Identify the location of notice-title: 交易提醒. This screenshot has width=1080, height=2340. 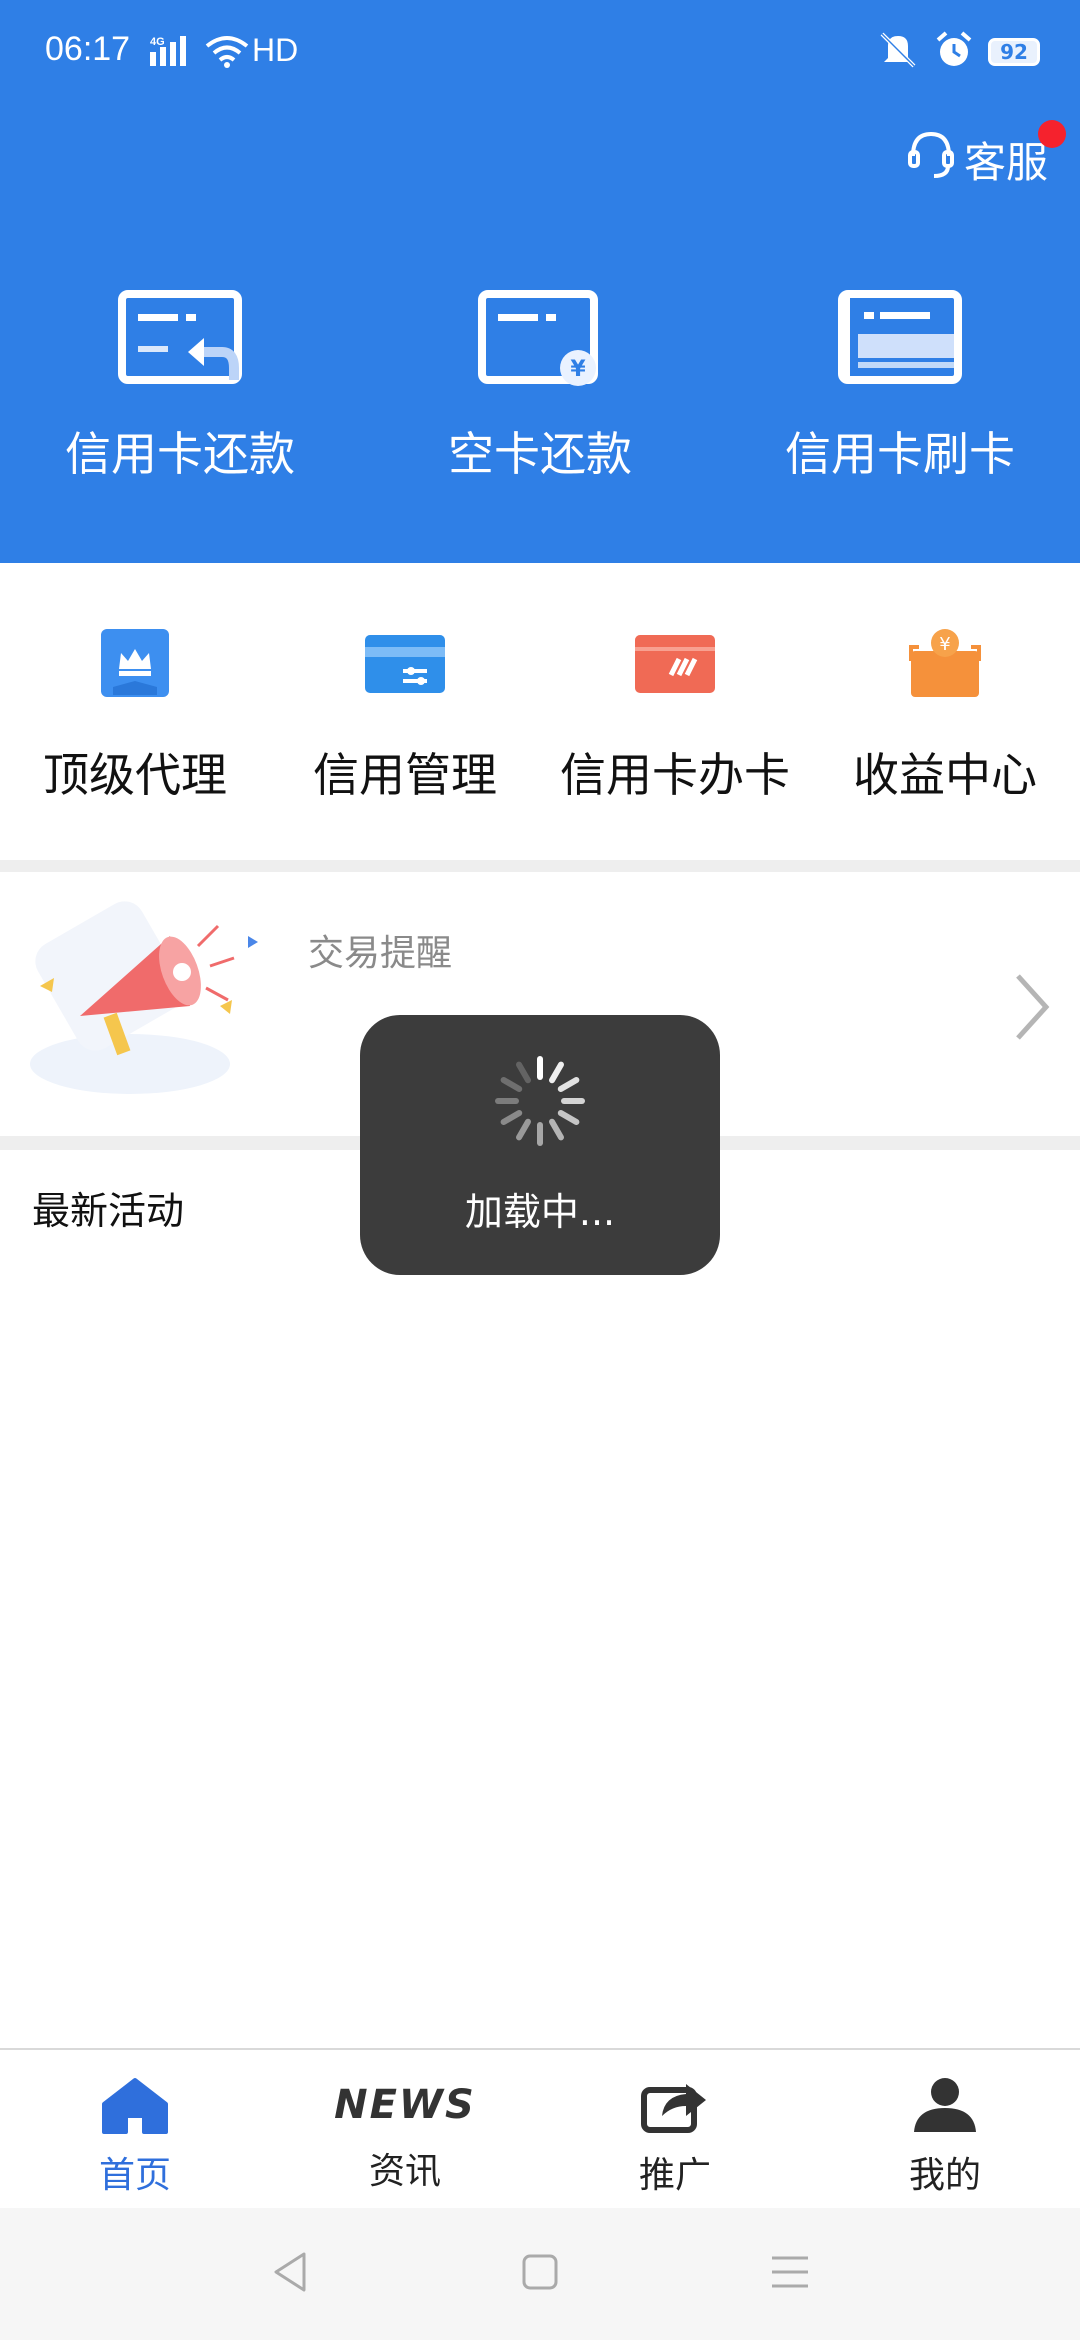
(380, 953).